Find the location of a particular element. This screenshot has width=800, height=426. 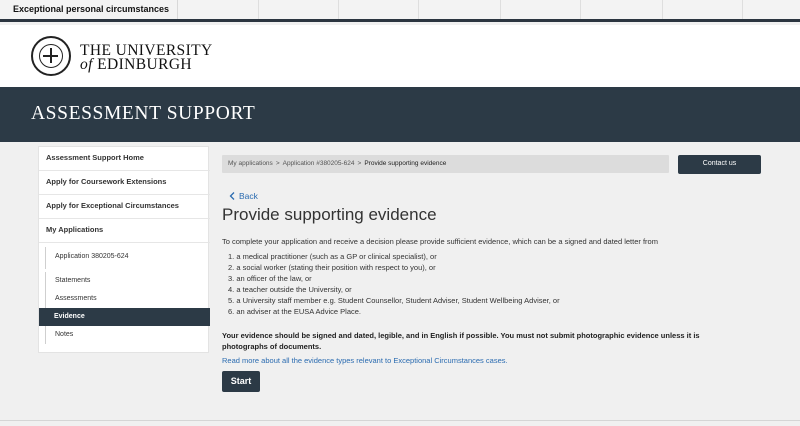

list-item: 6. an adviser at the EUSA Advice Place. is located at coordinates (294, 311).